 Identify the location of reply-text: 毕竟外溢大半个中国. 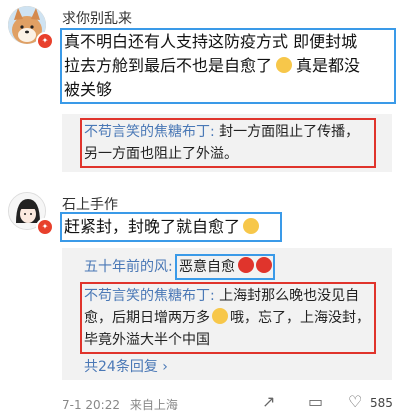
(147, 340).